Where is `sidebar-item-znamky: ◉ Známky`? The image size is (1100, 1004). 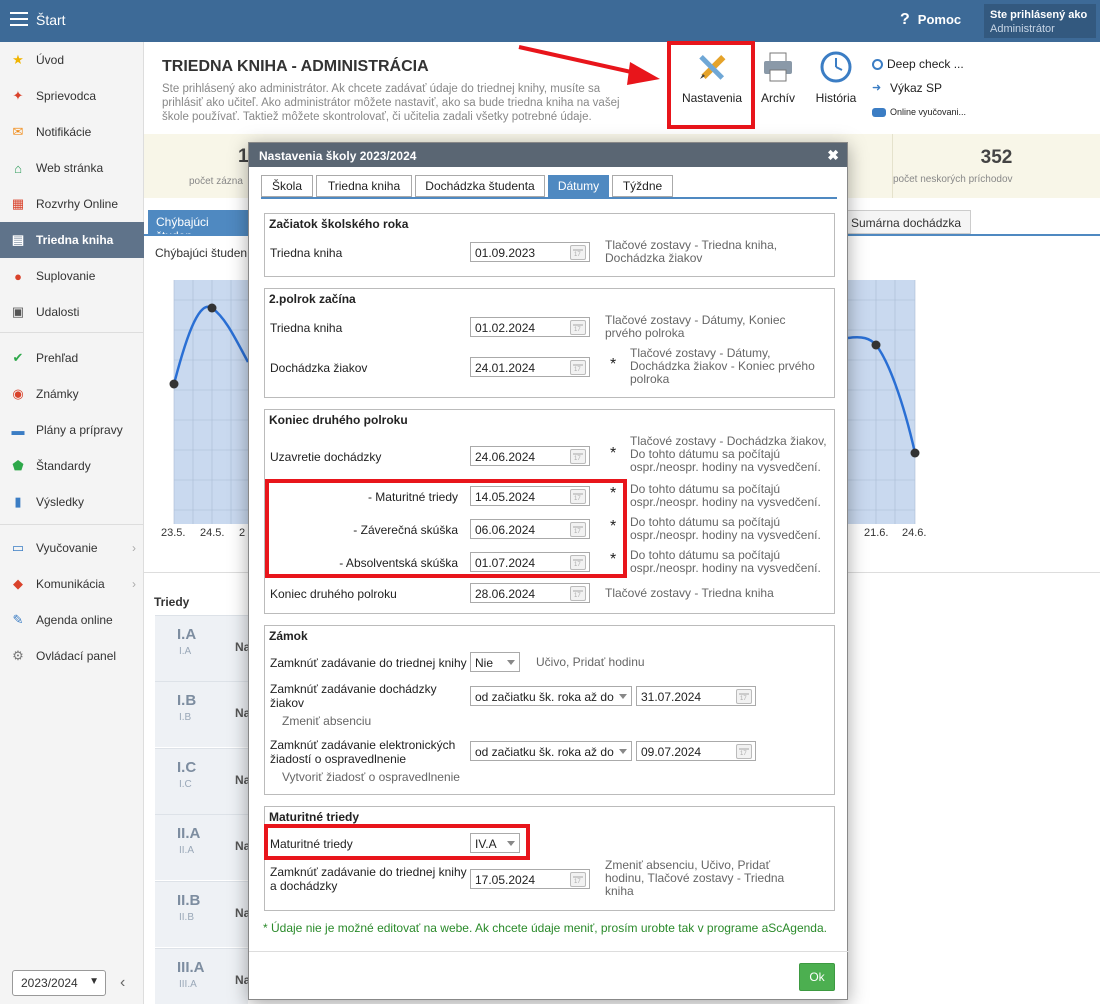
sidebar-item-znamky: ◉ Známky is located at coordinates (72, 394).